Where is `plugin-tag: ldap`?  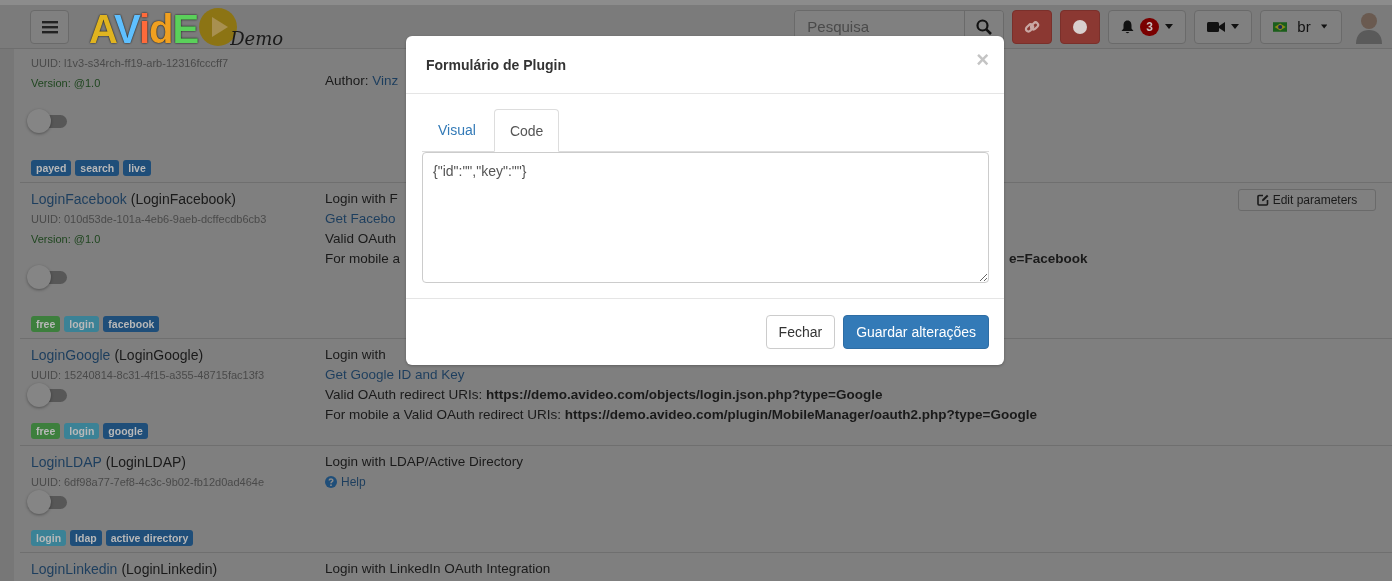
plugin-tag: ldap is located at coordinates (86, 538).